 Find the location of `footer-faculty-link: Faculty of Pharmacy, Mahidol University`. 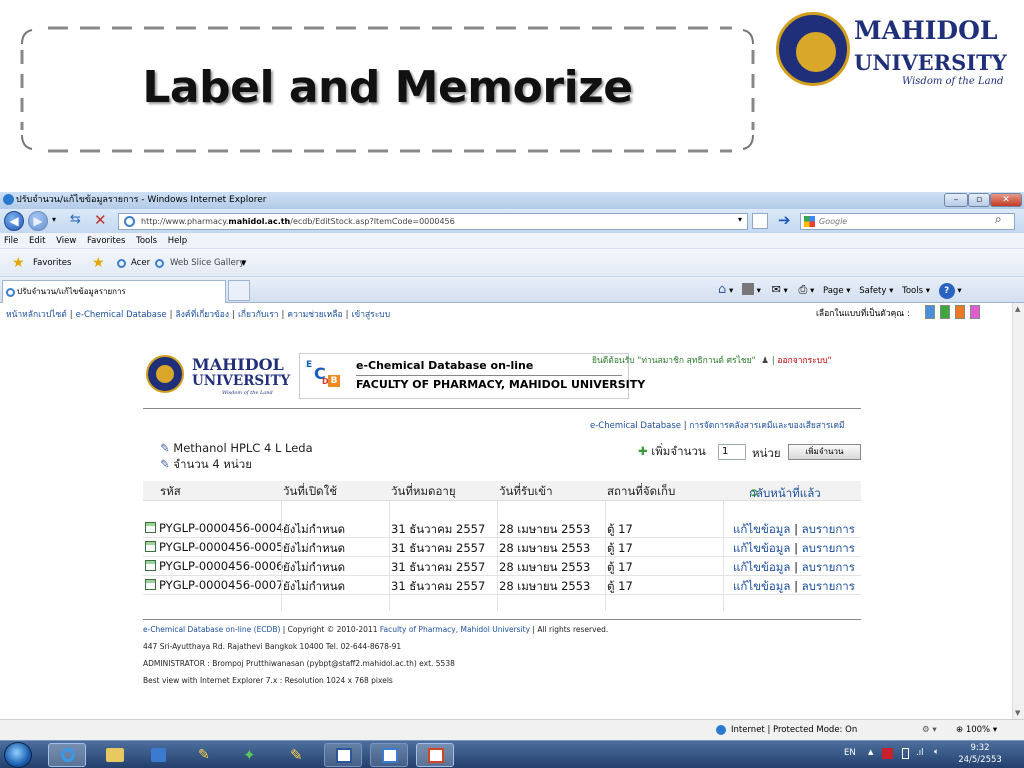

footer-faculty-link: Faculty of Pharmacy, Mahidol University is located at coordinates (455, 629).